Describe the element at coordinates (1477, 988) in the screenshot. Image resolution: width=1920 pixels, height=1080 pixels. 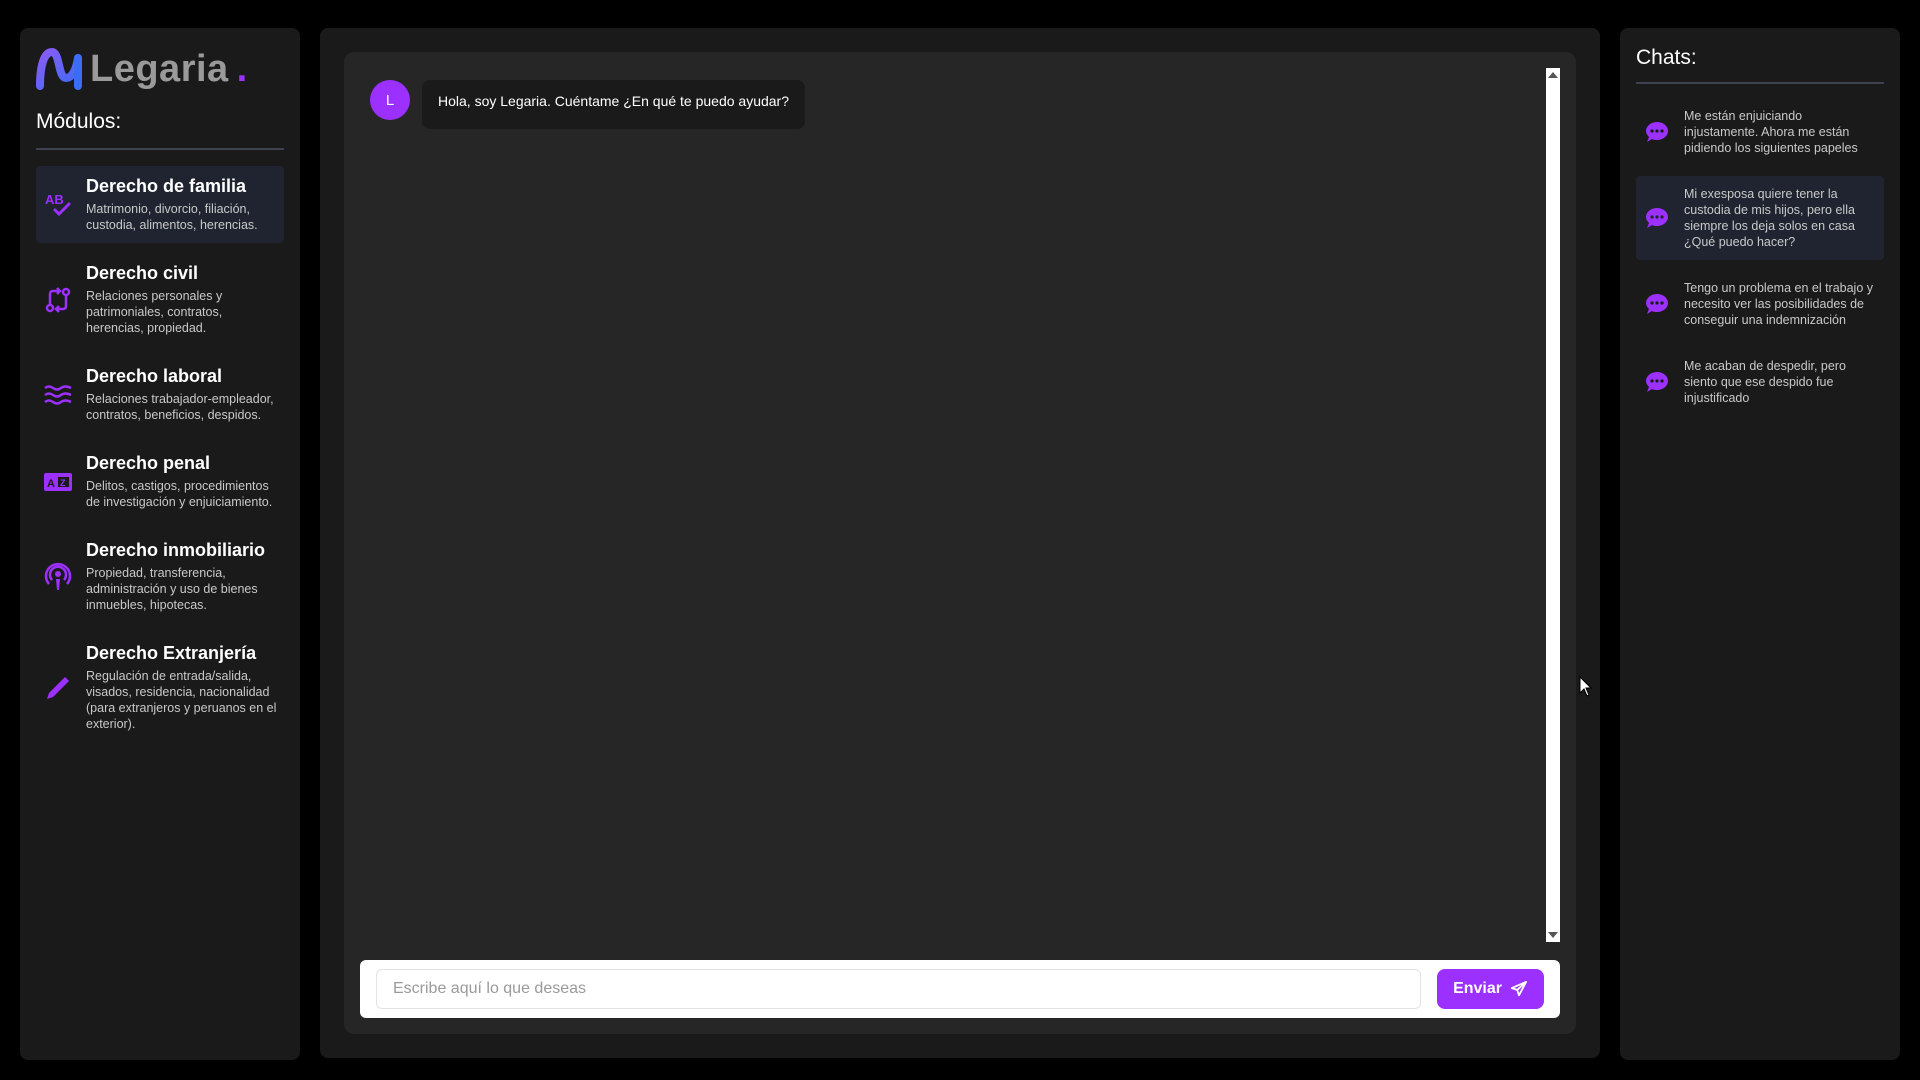
I see `send-label: Enviar` at that location.